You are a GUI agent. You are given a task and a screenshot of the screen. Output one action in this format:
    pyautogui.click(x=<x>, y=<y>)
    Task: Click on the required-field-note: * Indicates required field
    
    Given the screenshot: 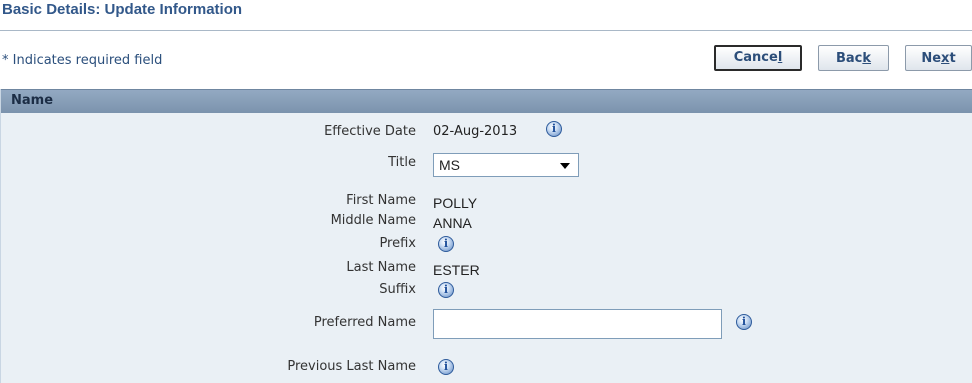 What is the action you would take?
    pyautogui.click(x=82, y=60)
    